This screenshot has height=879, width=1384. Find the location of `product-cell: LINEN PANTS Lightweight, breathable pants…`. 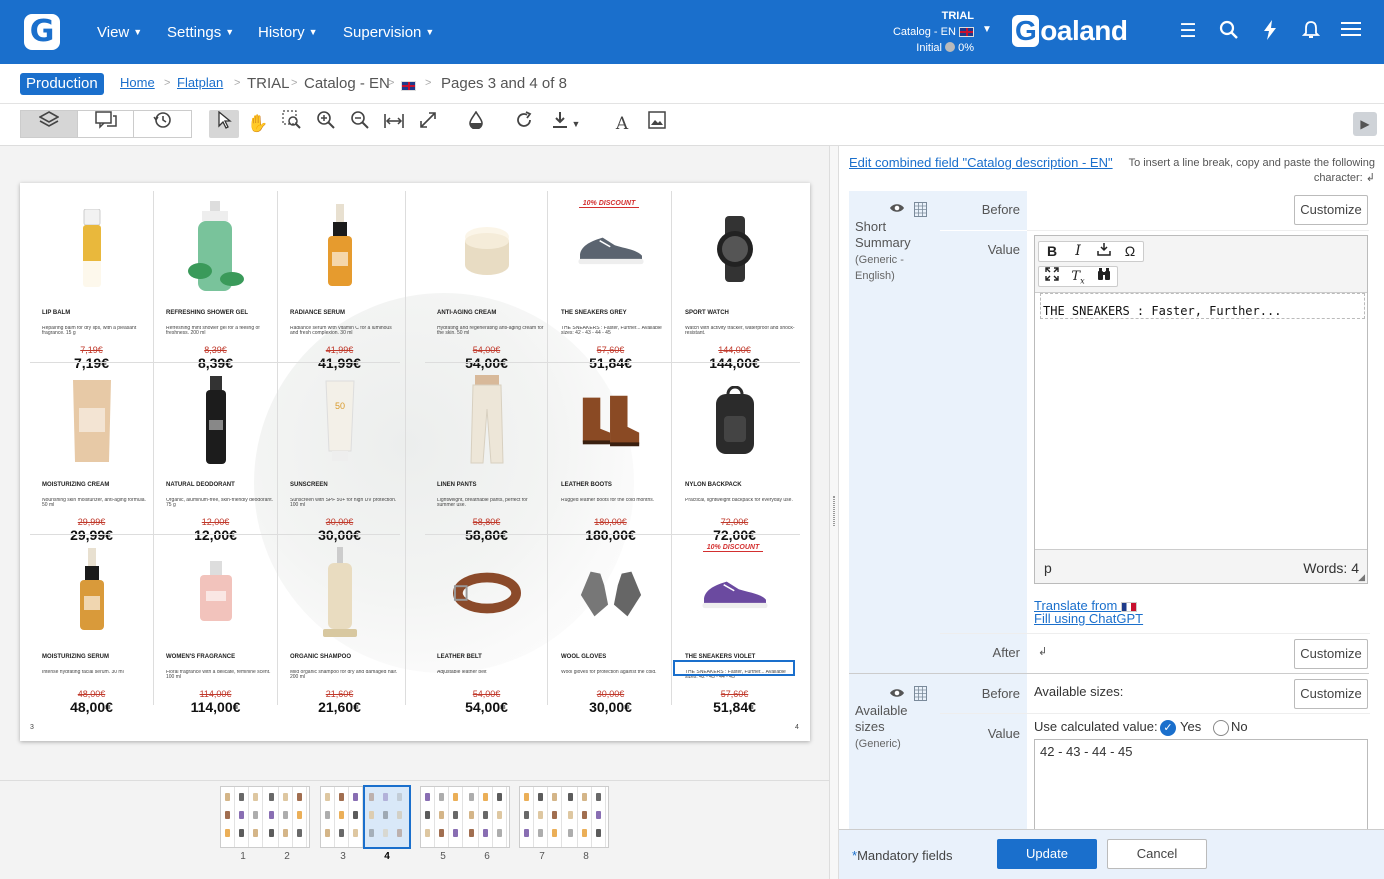

product-cell: LINEN PANTS Lightweight, breathable pants… is located at coordinates (486, 453).